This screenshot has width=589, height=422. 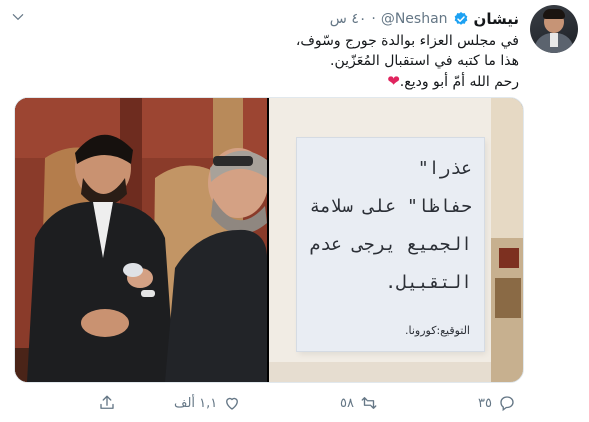 What do you see at coordinates (347, 403) in the screenshot?
I see `retweet-count: ٥٨` at bounding box center [347, 403].